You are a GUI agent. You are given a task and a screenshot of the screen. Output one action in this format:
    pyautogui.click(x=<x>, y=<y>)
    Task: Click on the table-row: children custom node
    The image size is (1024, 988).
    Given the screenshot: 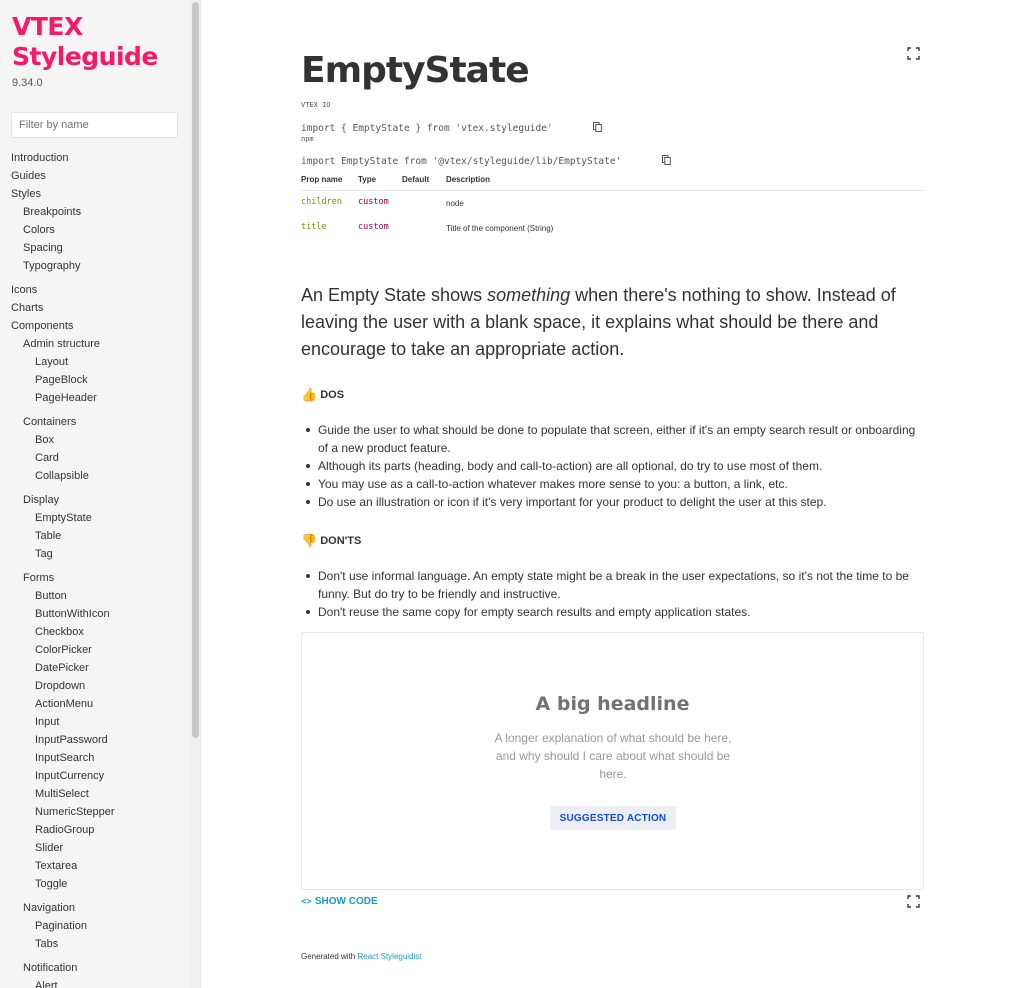 What is the action you would take?
    pyautogui.click(x=612, y=209)
    